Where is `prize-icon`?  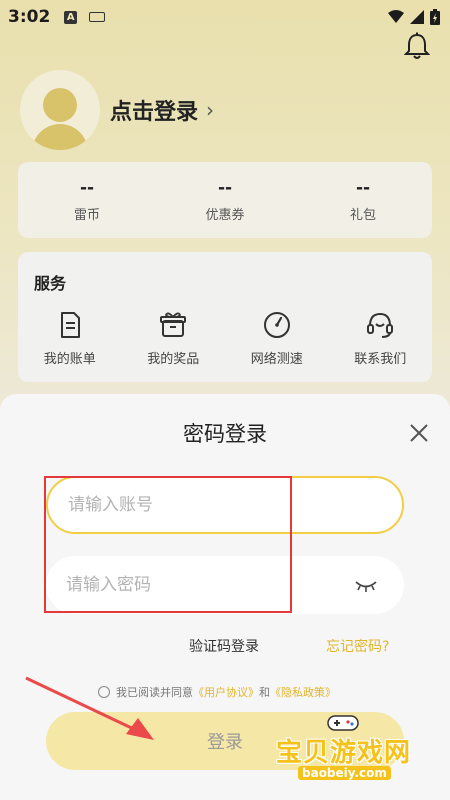 prize-icon is located at coordinates (173, 324).